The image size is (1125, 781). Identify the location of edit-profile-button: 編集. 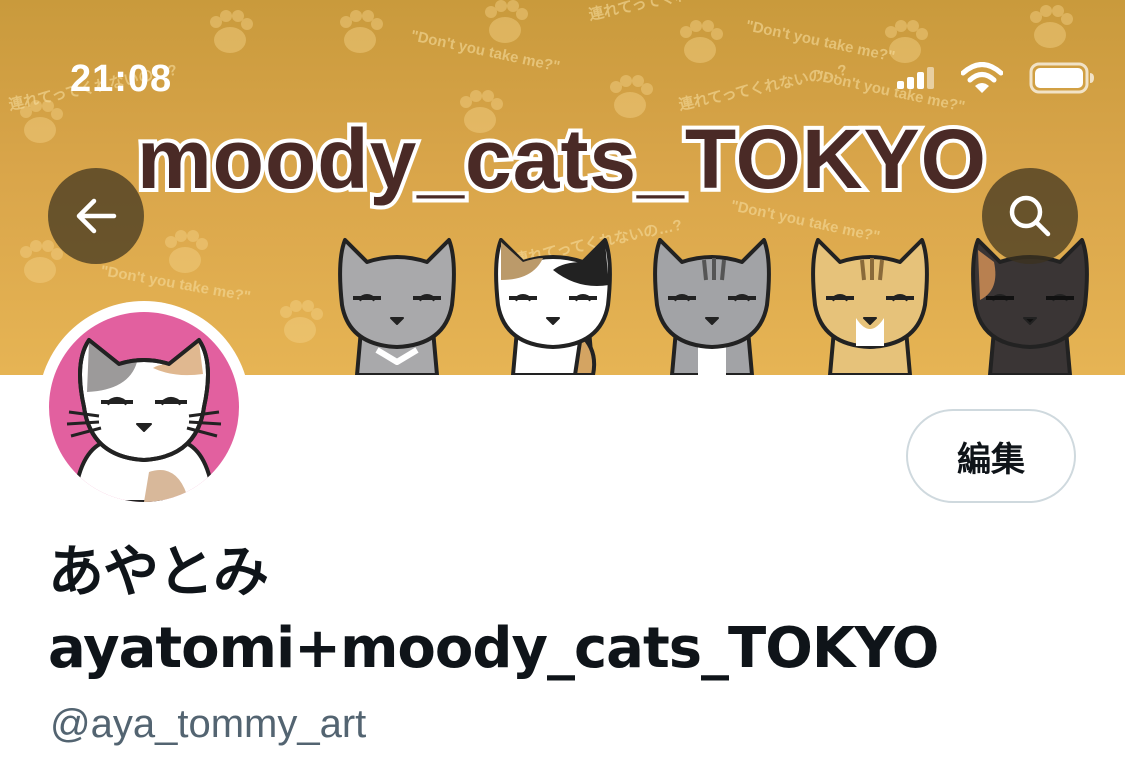
(991, 456).